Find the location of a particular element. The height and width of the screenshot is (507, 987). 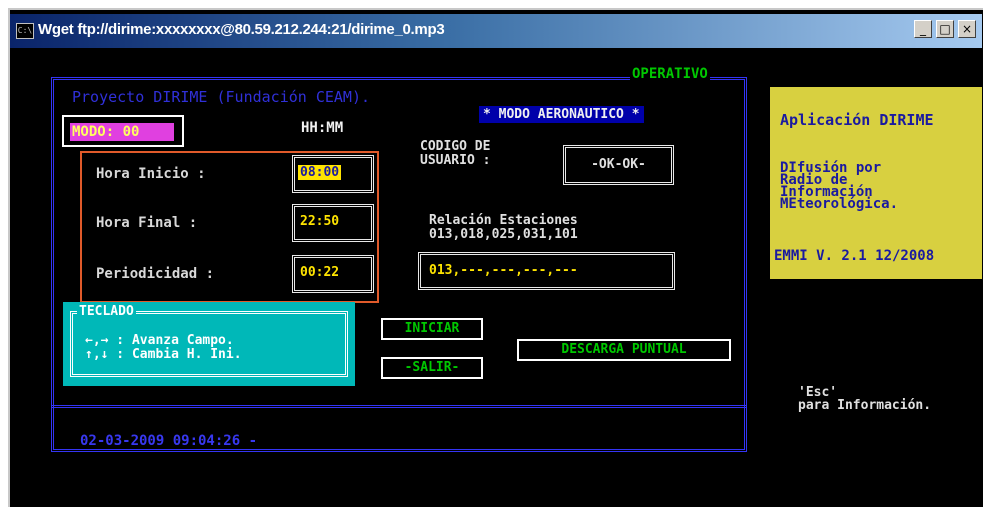

relacion-estaciones: Relación Estaciones 013,018,025,031,101 is located at coordinates (503, 228).